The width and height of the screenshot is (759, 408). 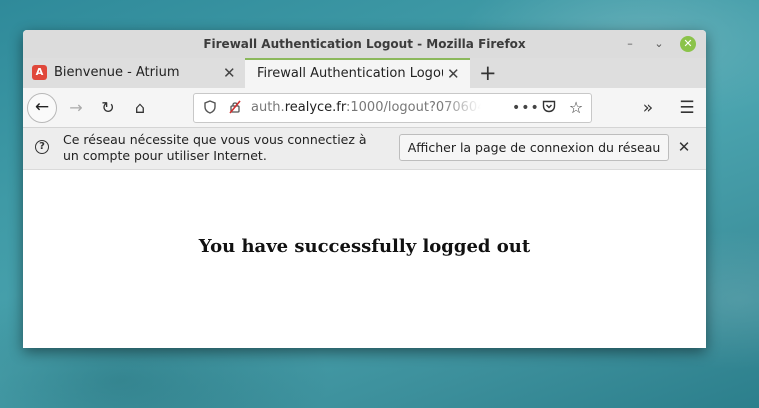 I want to click on logout-message: You have successfully logged out, so click(x=364, y=246).